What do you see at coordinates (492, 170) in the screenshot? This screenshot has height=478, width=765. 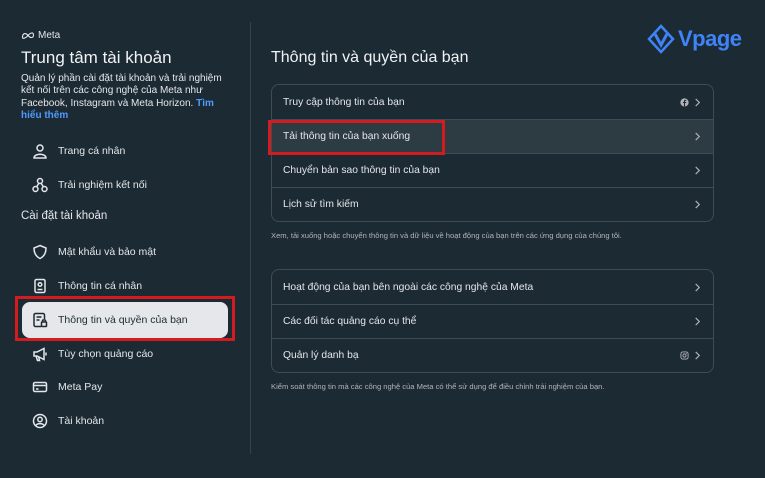 I see `row-transfer-copy: Chuyển bản sao thông tin của bạn` at bounding box center [492, 170].